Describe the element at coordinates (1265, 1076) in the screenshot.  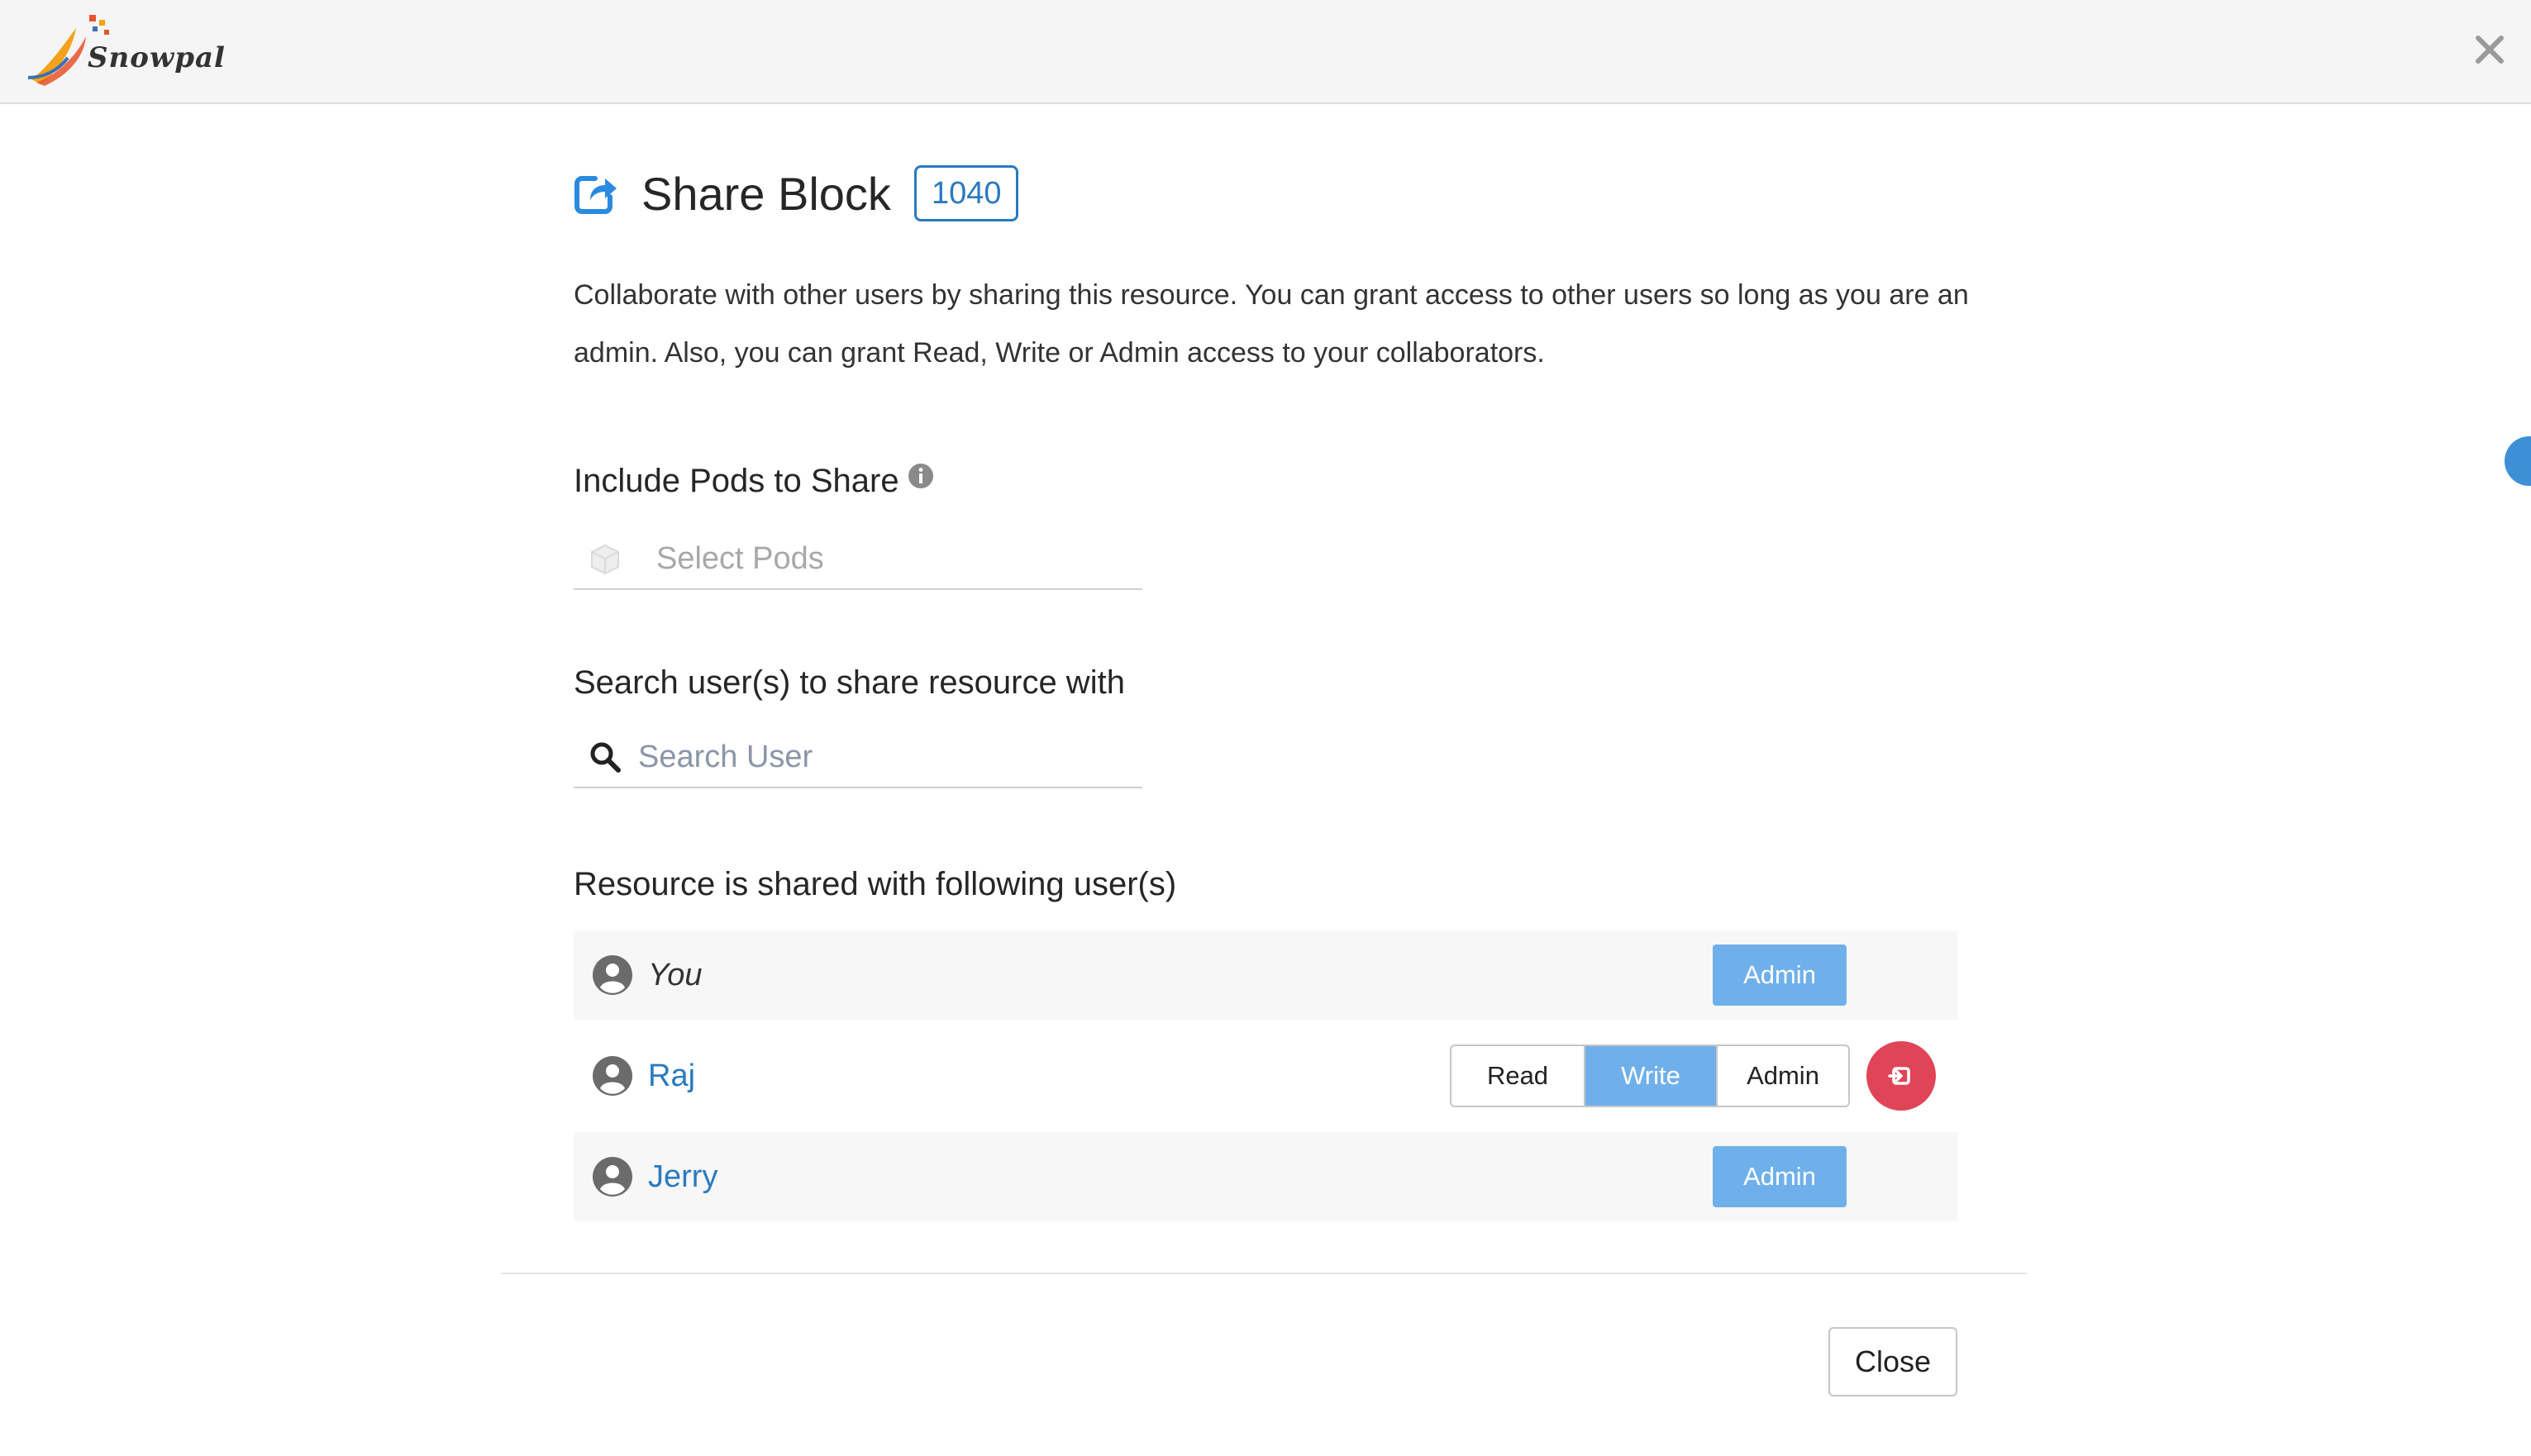
I see `shared-user-row: Raj Read Write Admin` at that location.